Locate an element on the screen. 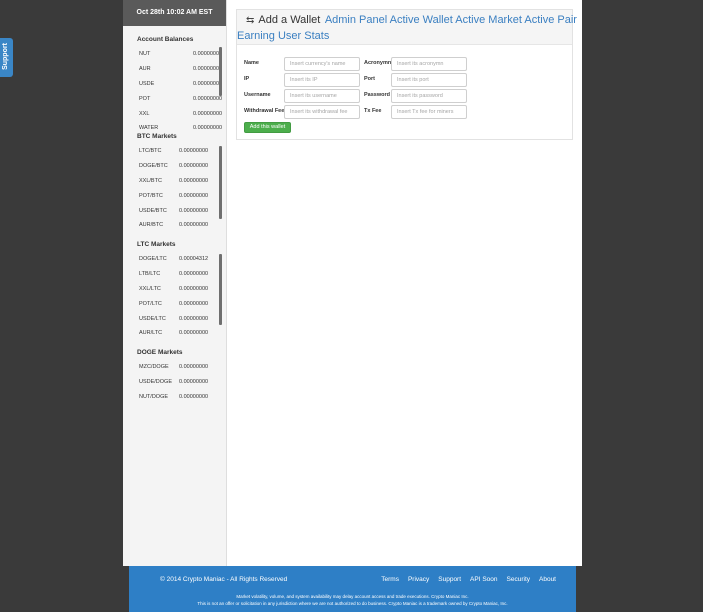  panel-header-line-2: Earning User Stats is located at coordinates (283, 36).